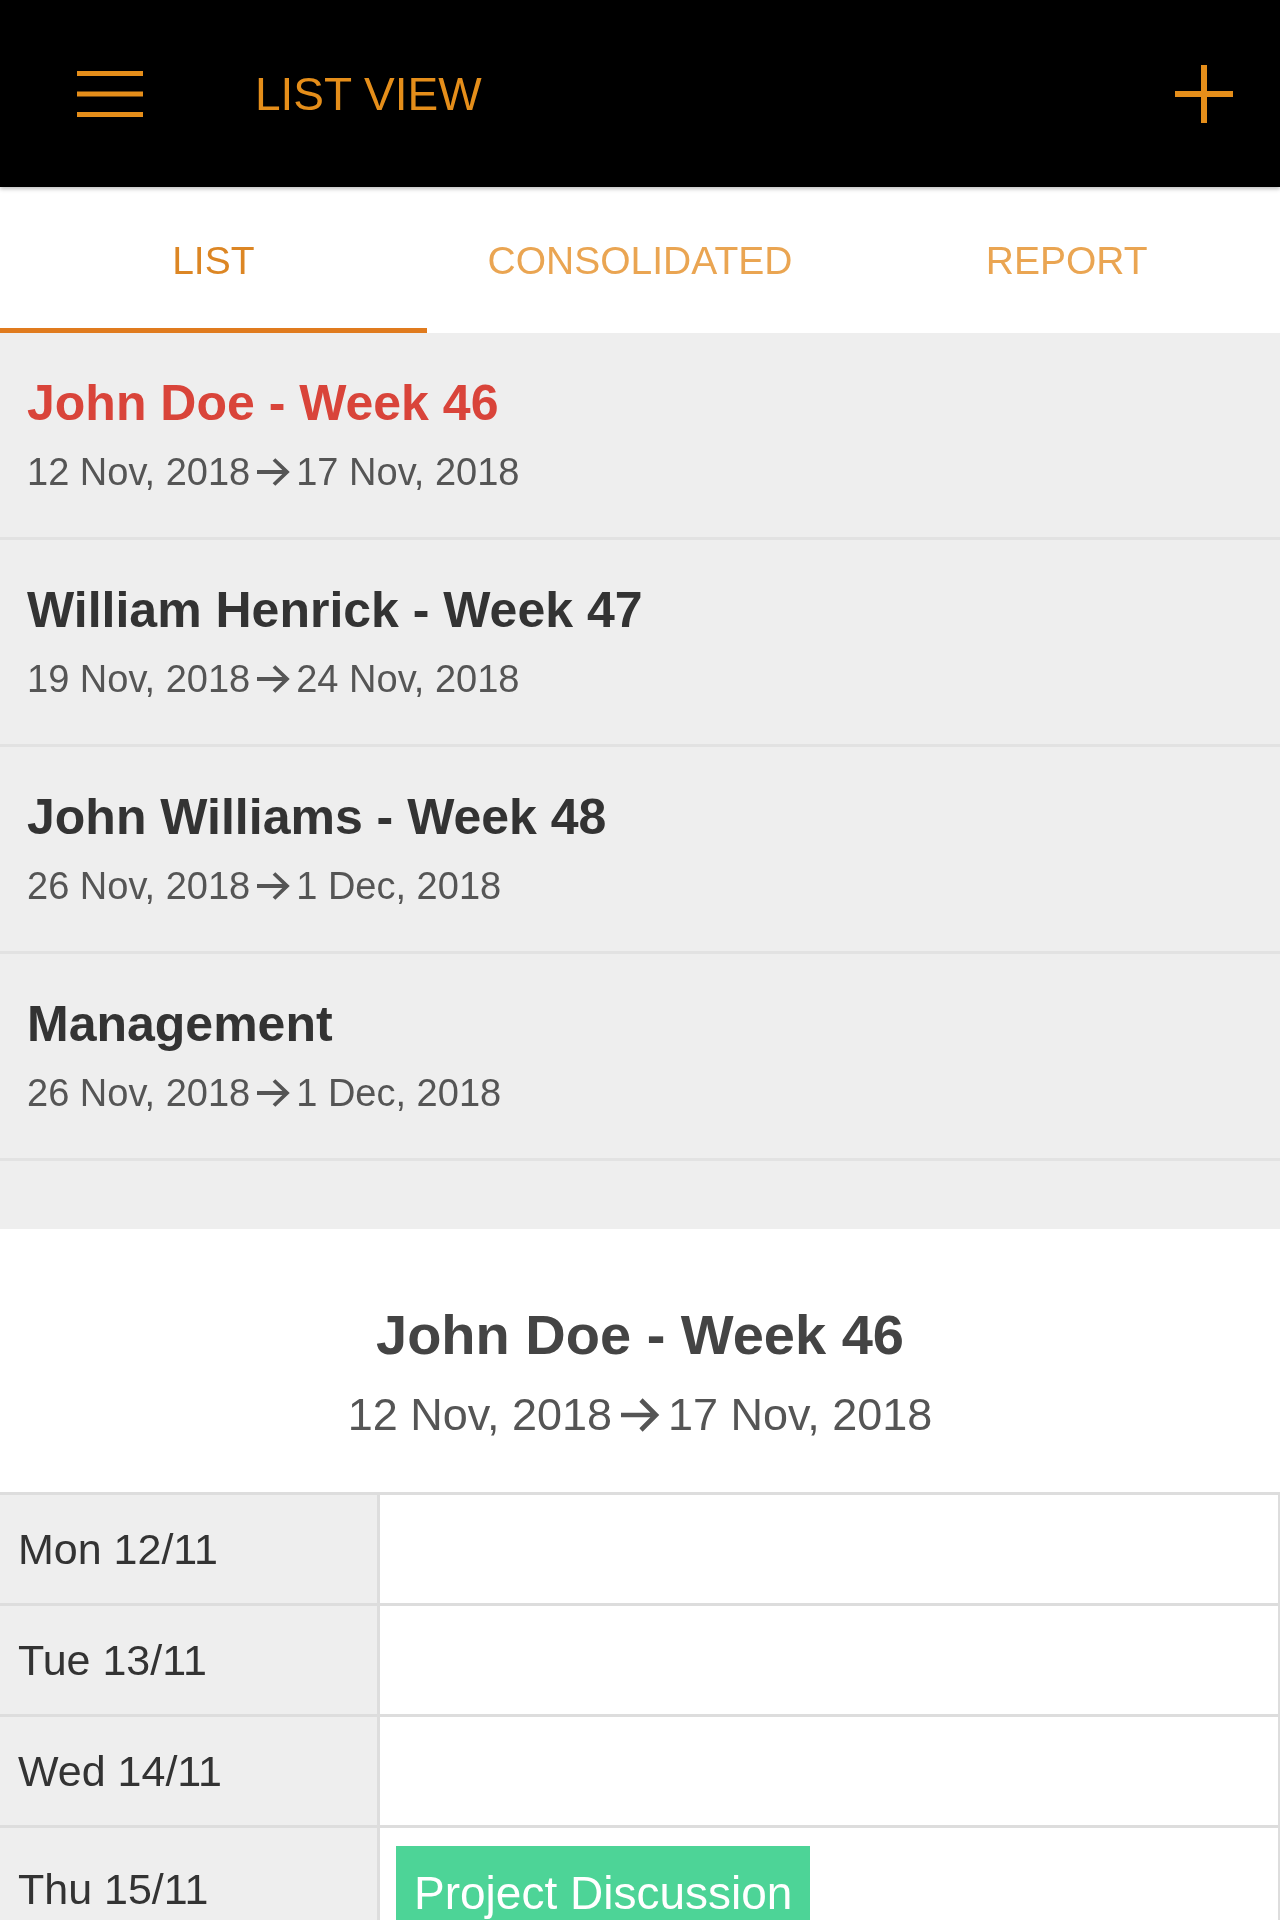 The image size is (1280, 1920). Describe the element at coordinates (368, 93) in the screenshot. I see `app-title: LIST VIEW` at that location.